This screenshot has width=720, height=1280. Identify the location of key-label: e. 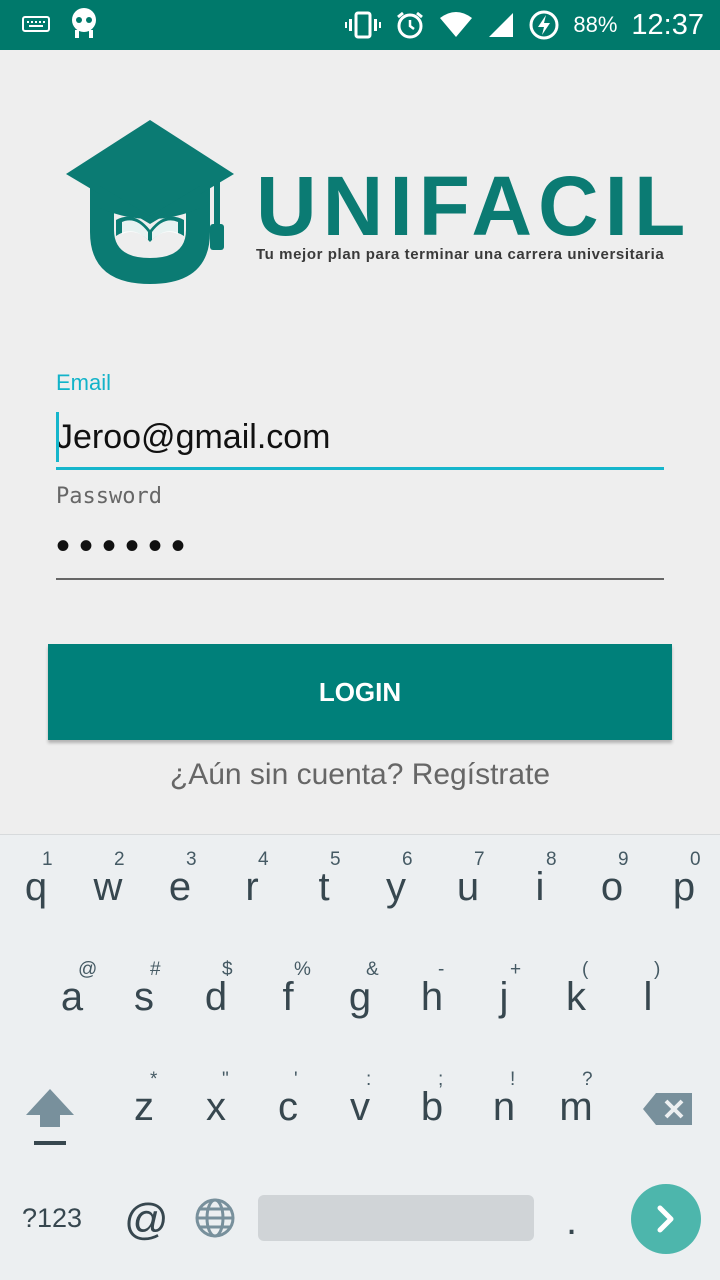
(180, 887).